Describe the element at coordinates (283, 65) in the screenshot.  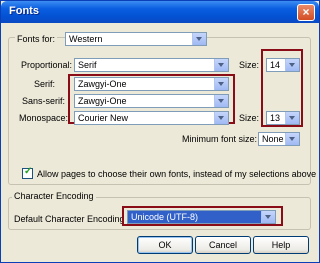
I see `proportional-size-select: 14` at that location.